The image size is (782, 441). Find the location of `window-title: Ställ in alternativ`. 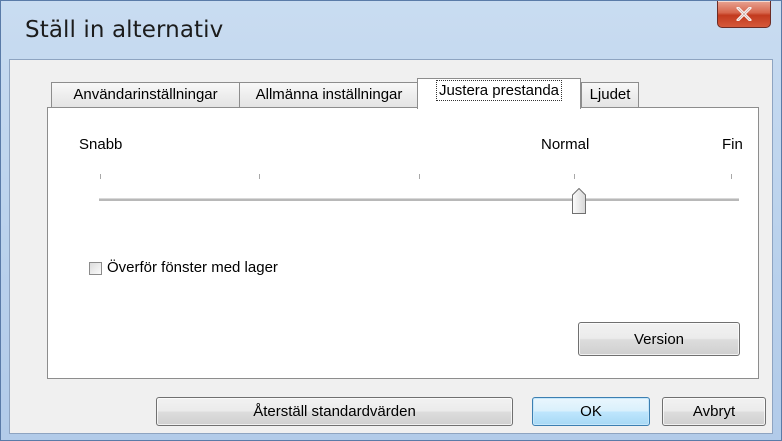

window-title: Ställ in alternativ is located at coordinates (124, 30).